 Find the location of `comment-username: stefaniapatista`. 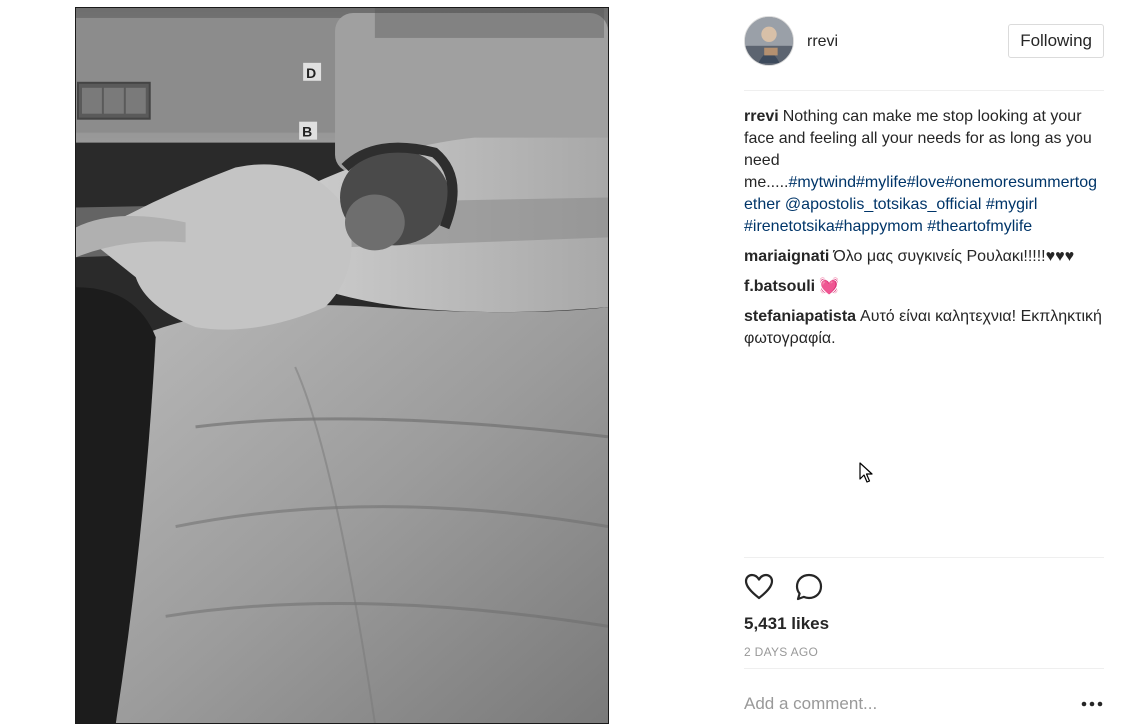

comment-username: stefaniapatista is located at coordinates (800, 316).